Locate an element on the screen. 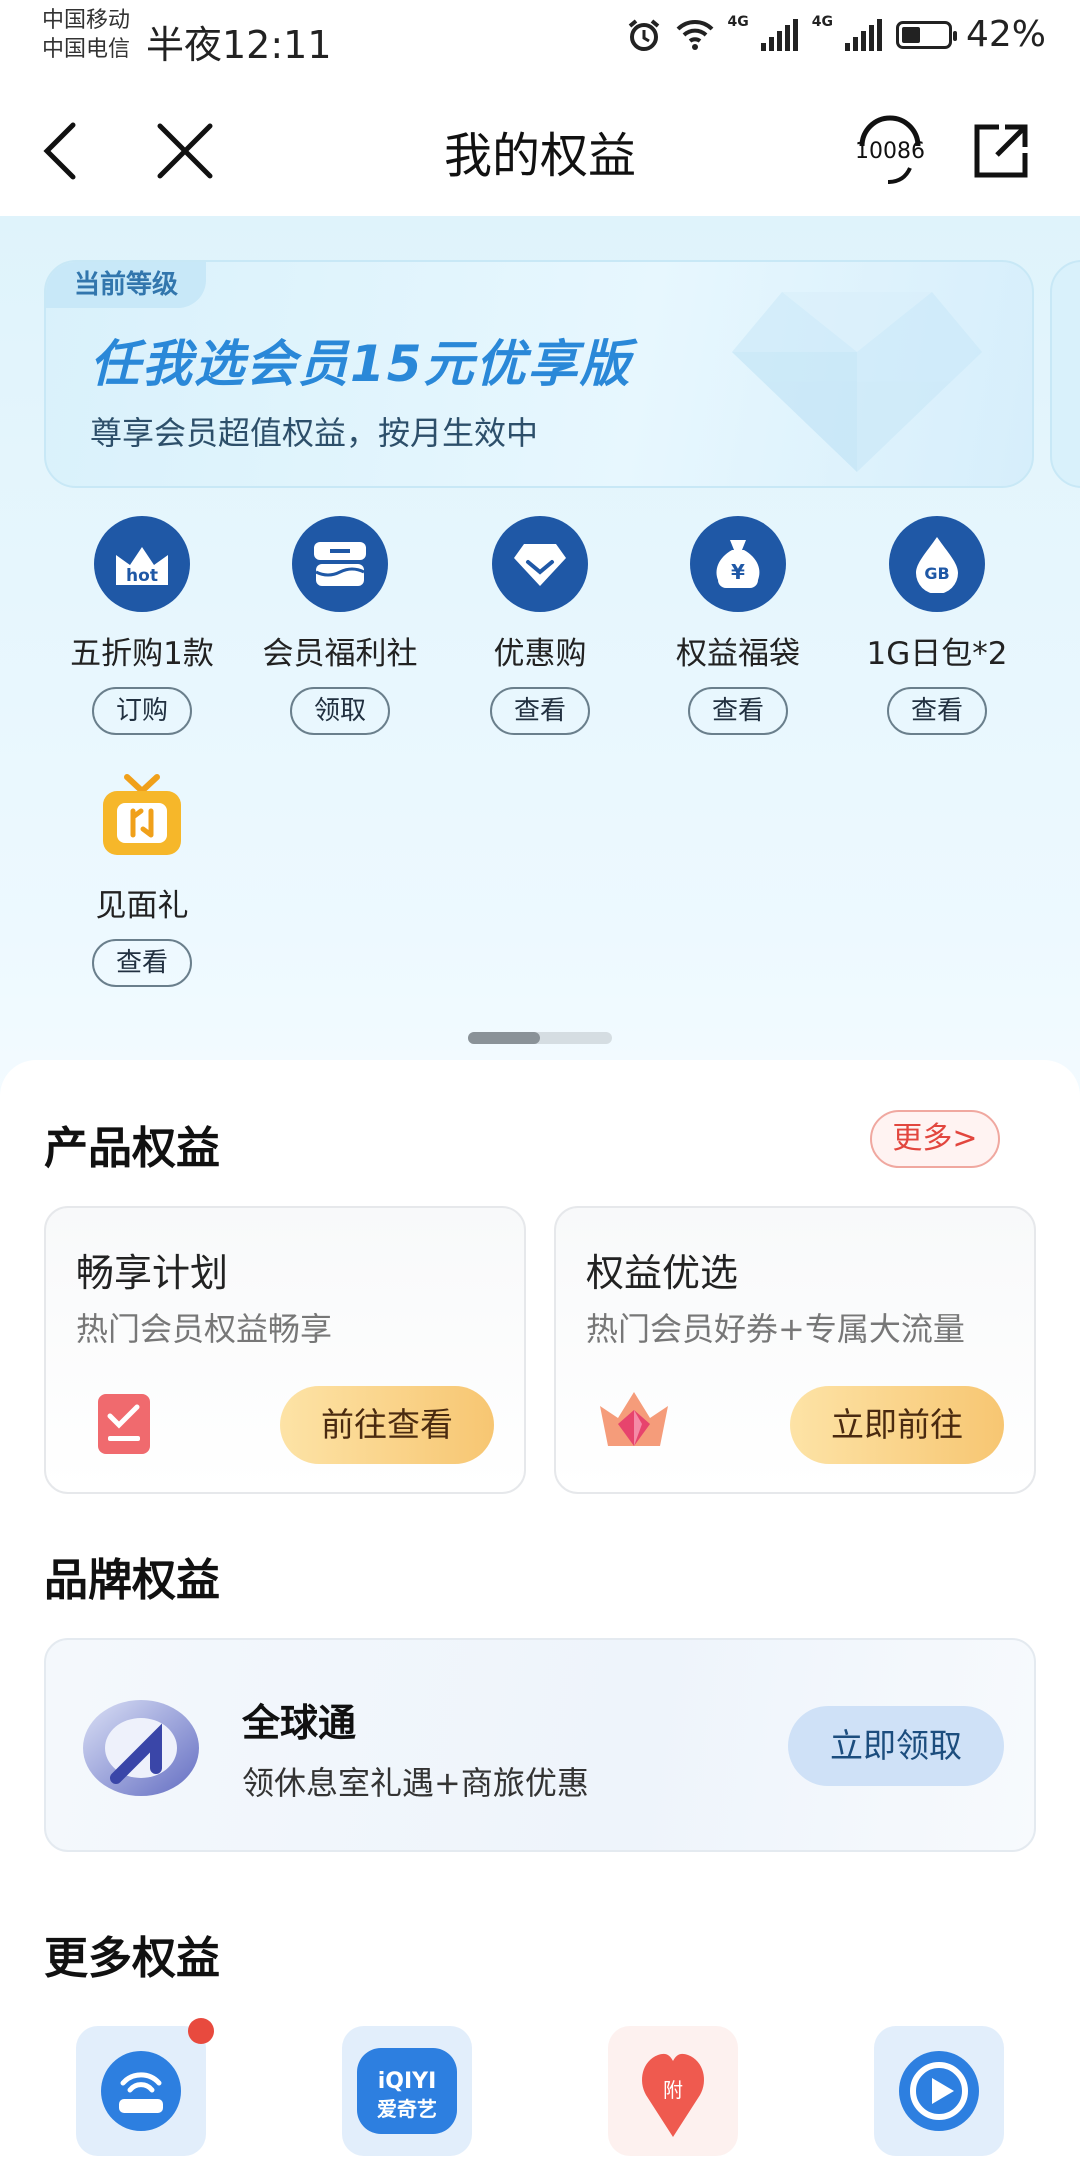  membership-level-card: 当前等级 任我选会员15元优享版 尊享会员超值权益，按月生效中 is located at coordinates (539, 374).